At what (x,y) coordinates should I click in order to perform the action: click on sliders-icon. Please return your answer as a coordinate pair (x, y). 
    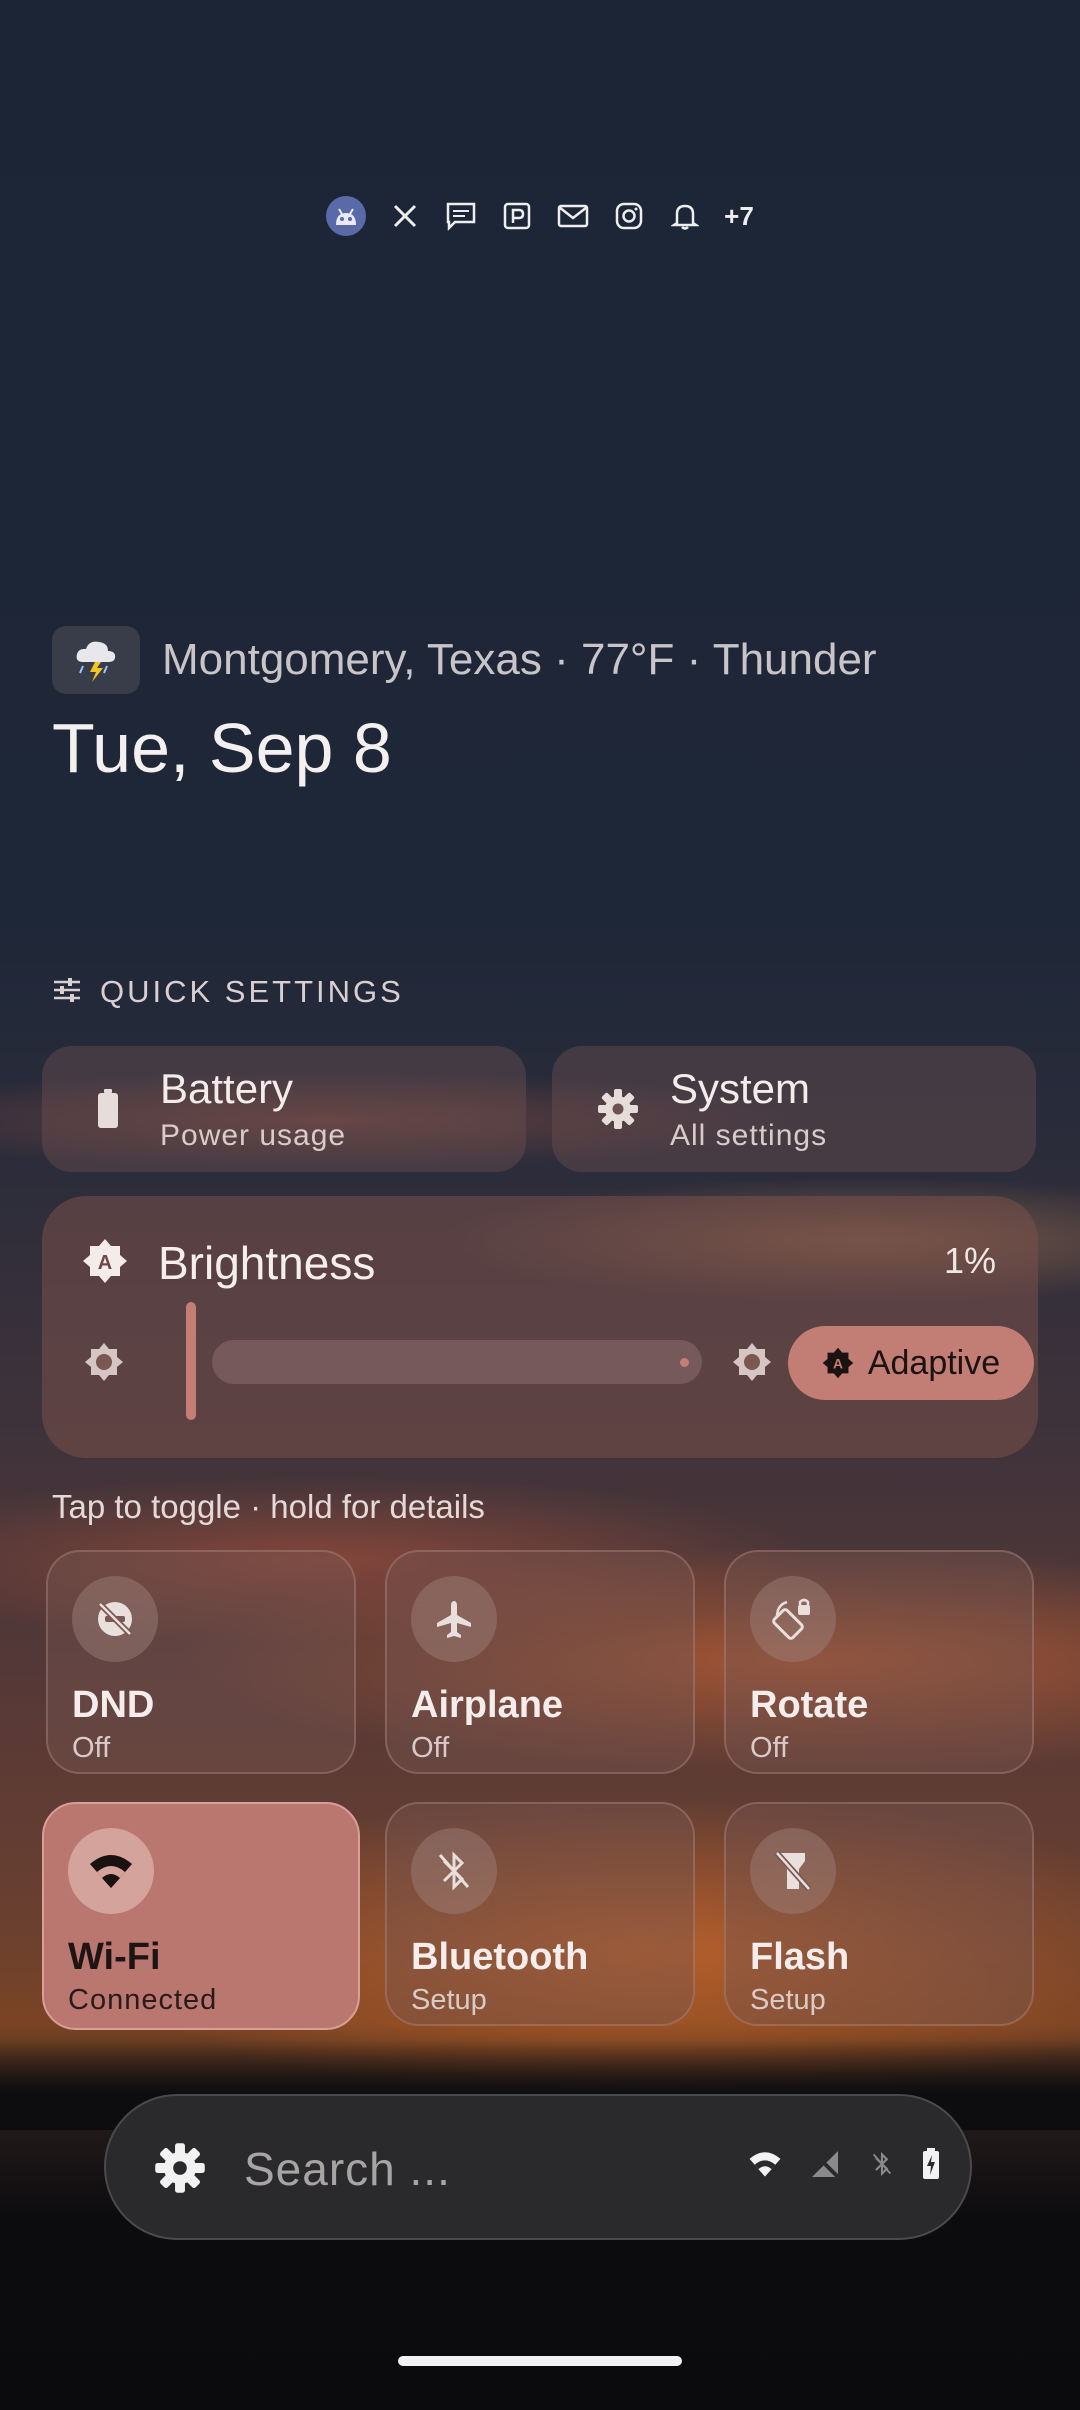
    Looking at the image, I should click on (67, 992).